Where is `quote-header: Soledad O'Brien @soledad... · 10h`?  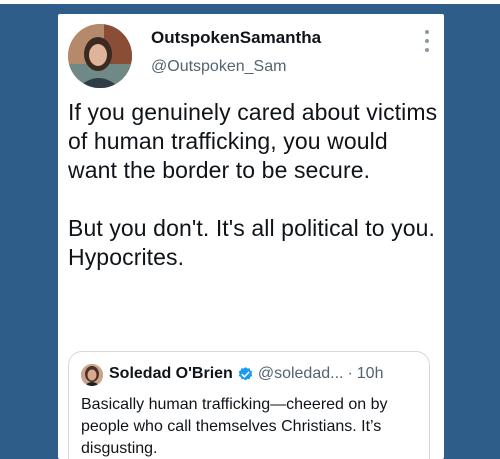 quote-header: Soledad O'Brien @soledad... · 10h is located at coordinates (265, 374).